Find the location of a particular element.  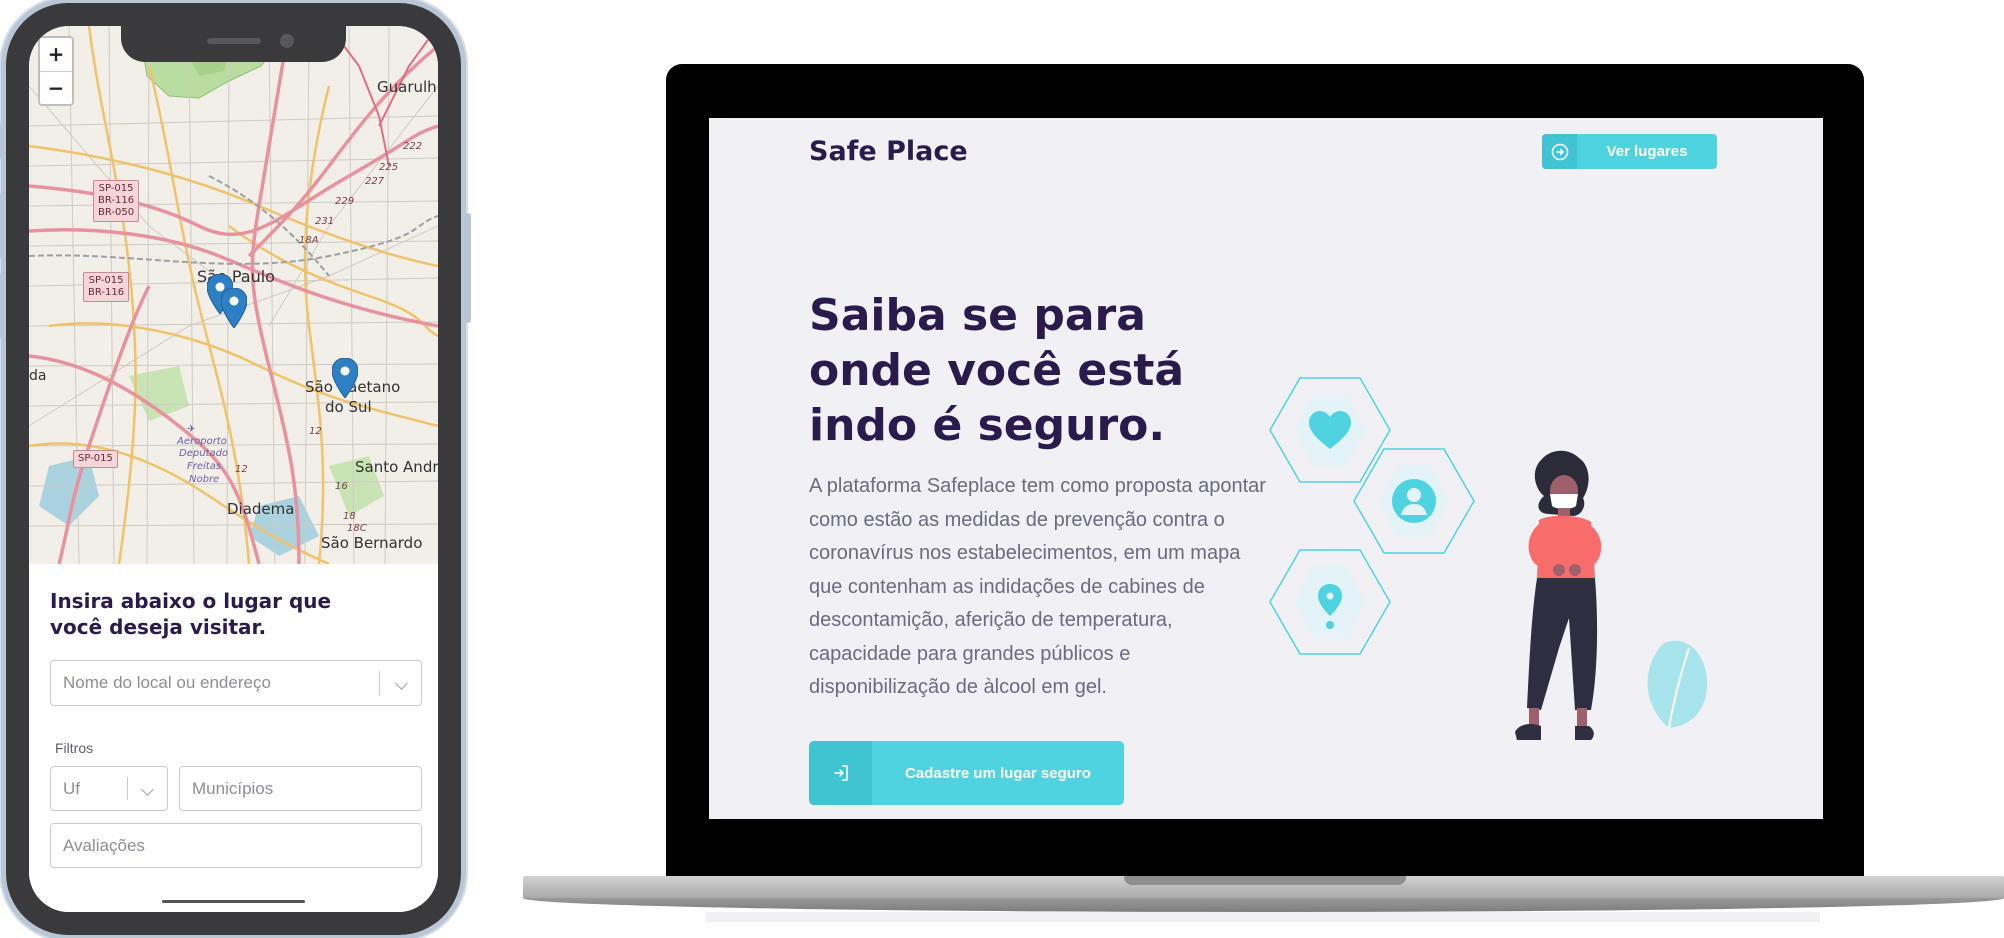

laptop-base-bottom is located at coordinates (1263, 905).